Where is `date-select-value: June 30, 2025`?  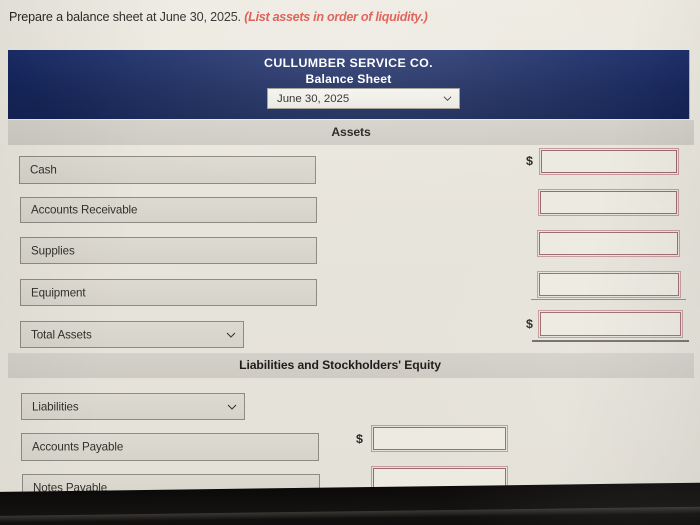
date-select-value: June 30, 2025 is located at coordinates (313, 98).